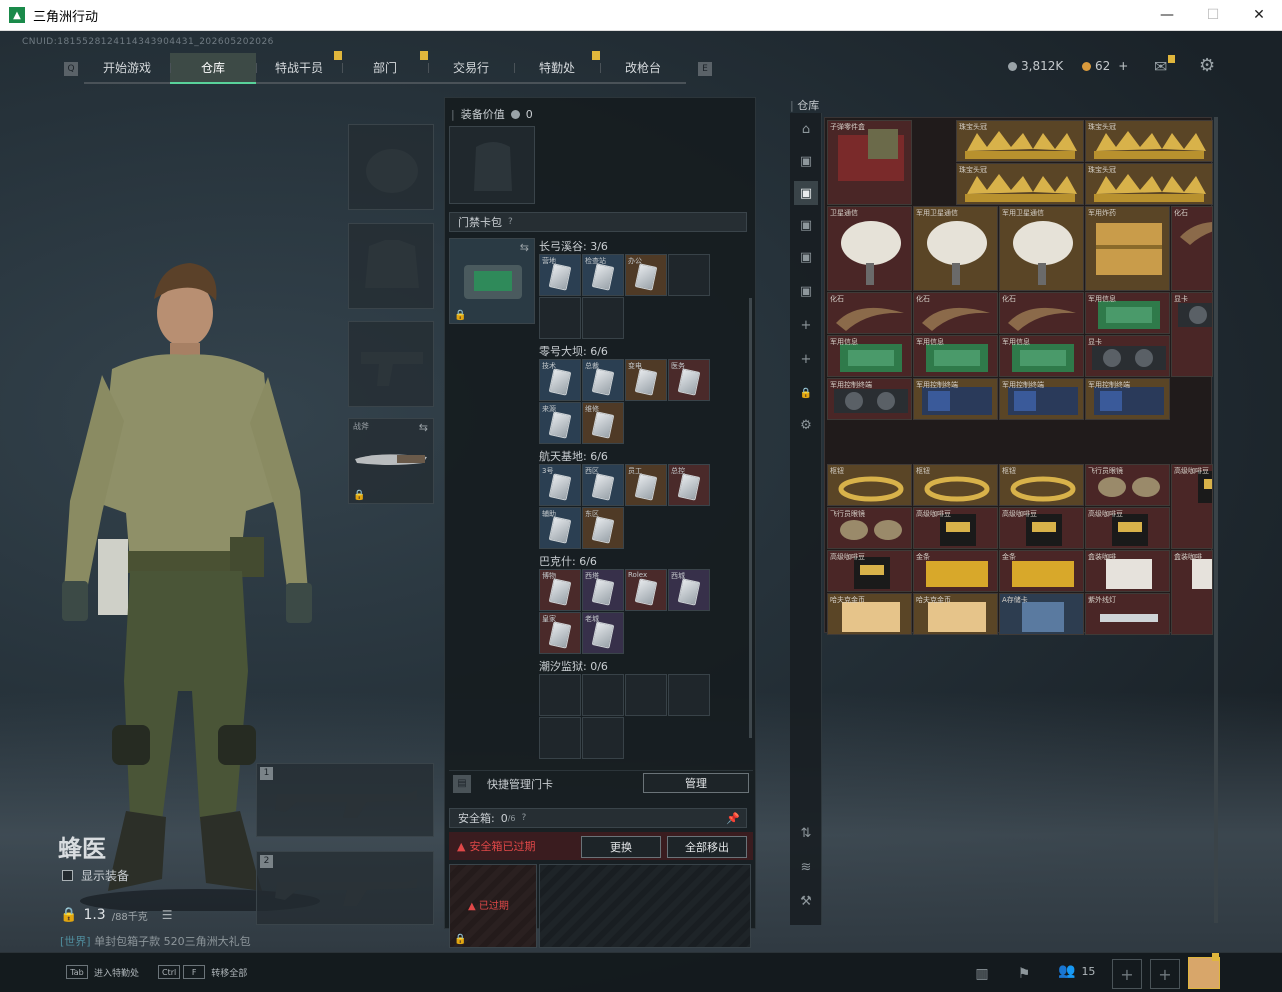  I want to click on keycard-item: 维修, so click(603, 423).